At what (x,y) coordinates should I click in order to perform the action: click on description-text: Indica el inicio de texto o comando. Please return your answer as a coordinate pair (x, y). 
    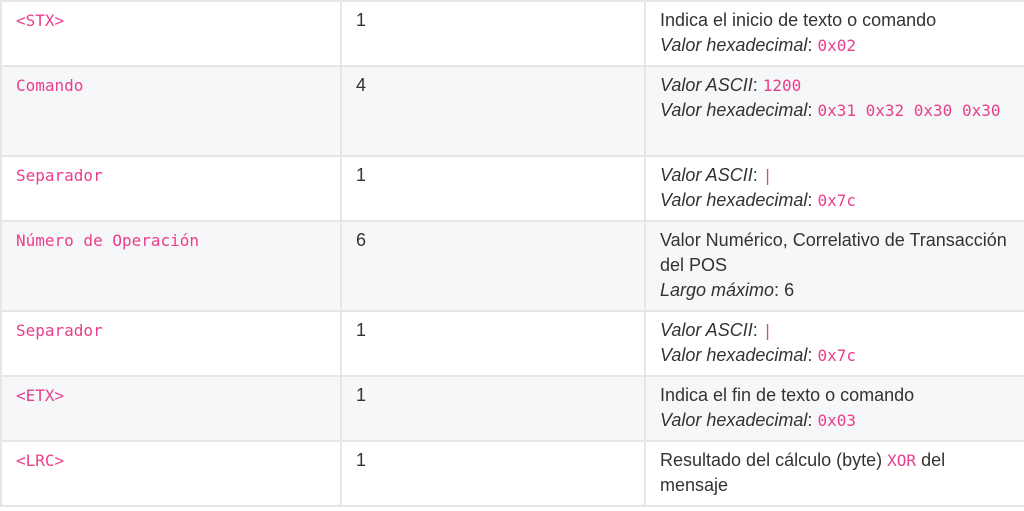
    Looking at the image, I should click on (798, 20).